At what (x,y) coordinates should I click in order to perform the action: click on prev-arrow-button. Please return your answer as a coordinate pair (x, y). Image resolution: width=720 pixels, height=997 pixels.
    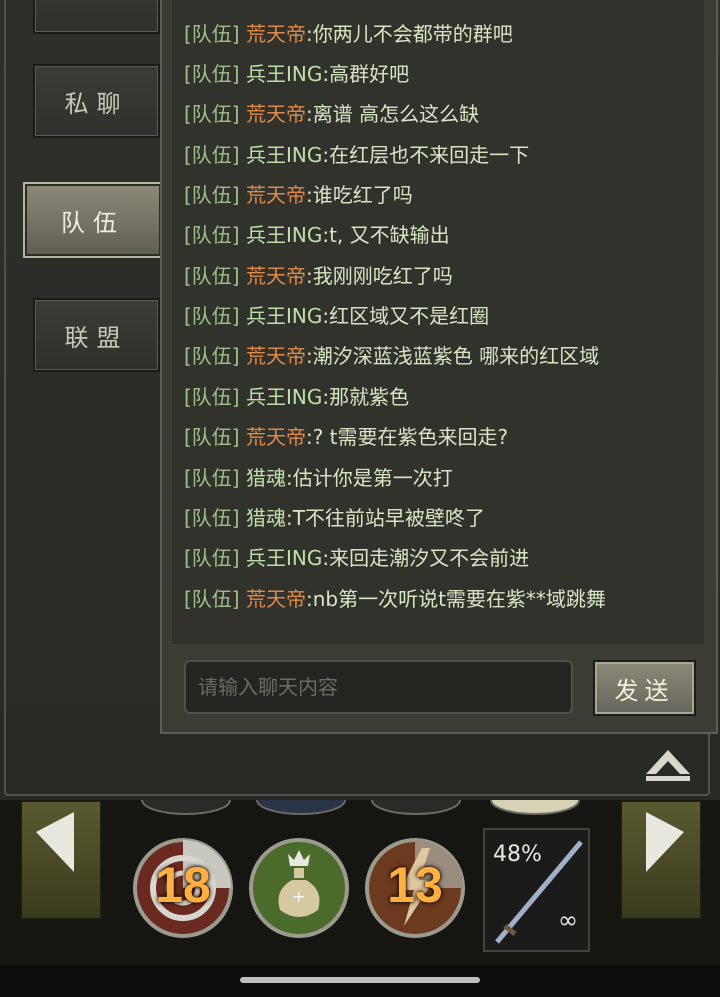
    Looking at the image, I should click on (61, 860).